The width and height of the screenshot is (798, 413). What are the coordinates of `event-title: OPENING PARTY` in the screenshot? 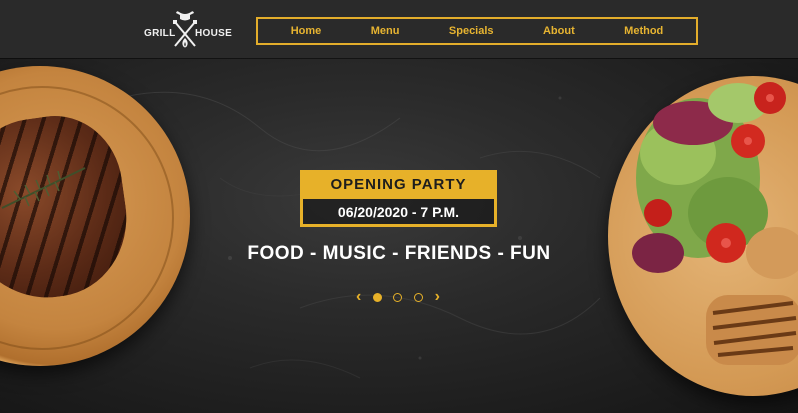 It's located at (398, 184).